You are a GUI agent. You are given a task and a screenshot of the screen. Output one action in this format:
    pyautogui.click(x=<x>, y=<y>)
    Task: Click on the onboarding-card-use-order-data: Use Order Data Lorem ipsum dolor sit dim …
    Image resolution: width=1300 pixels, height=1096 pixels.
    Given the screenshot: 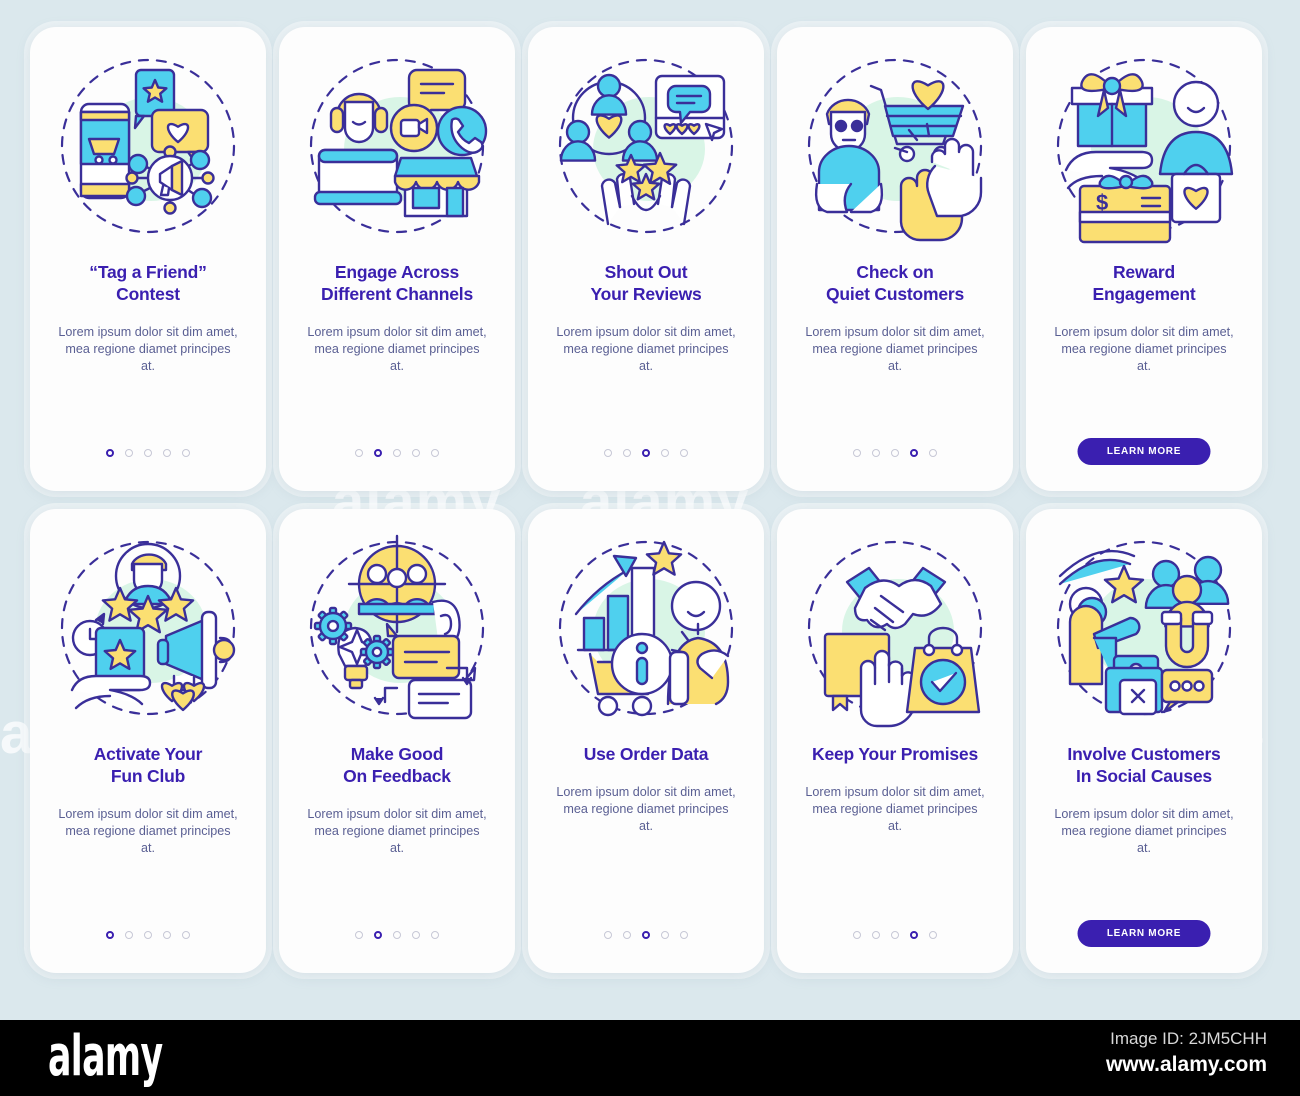 What is the action you would take?
    pyautogui.click(x=646, y=741)
    